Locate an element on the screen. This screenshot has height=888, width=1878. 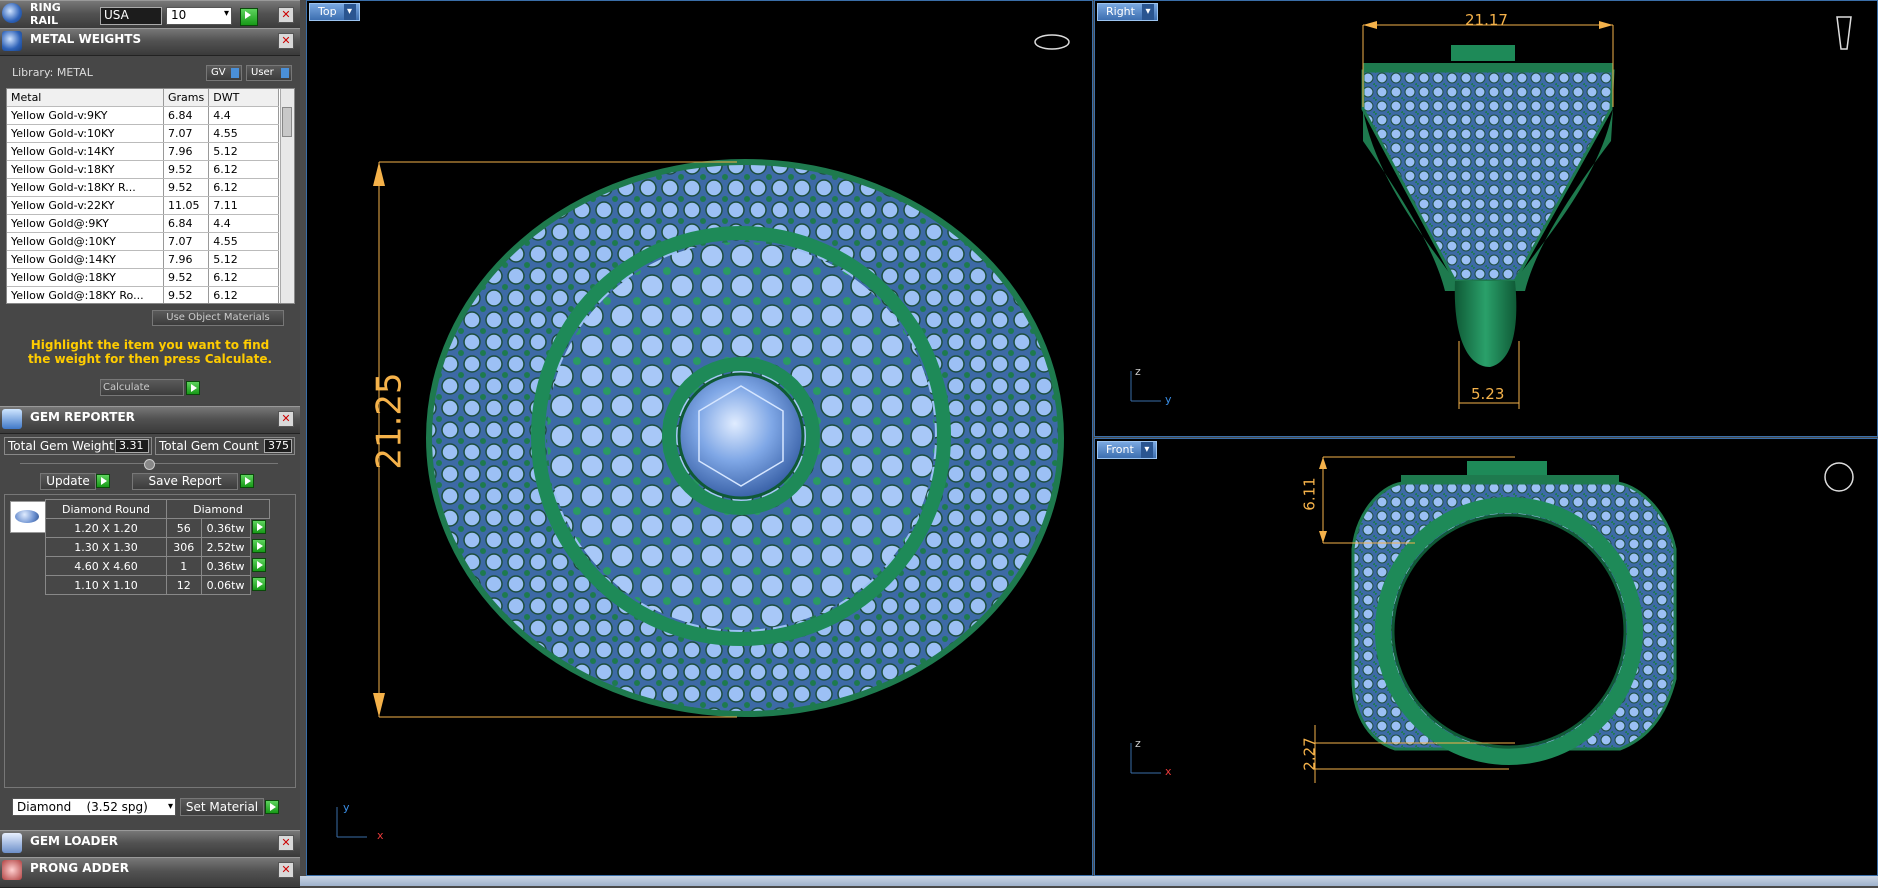
metal-name: Yellow Gold-v:14KY is located at coordinates (85, 151).